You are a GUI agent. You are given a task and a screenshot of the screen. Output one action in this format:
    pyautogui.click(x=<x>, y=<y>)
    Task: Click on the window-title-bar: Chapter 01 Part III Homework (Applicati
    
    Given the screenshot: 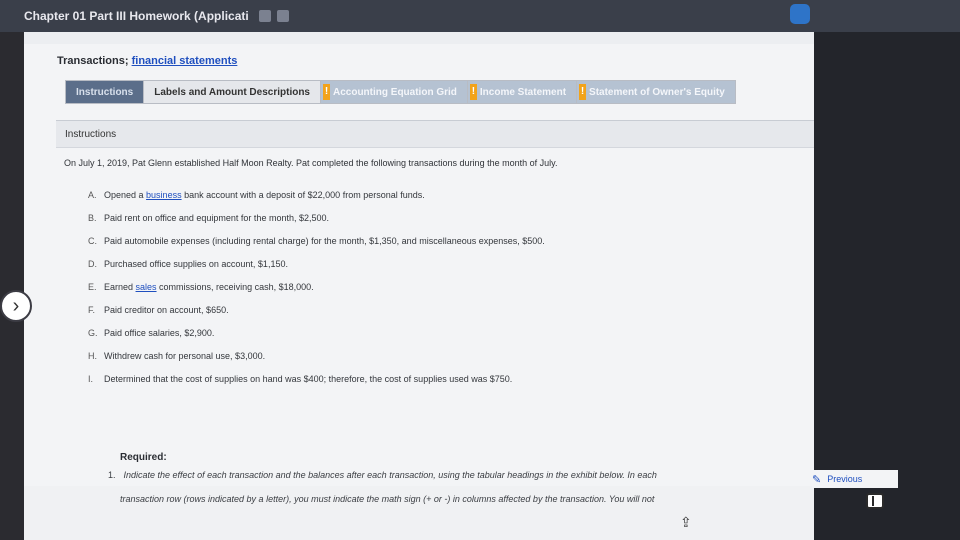 What is the action you would take?
    pyautogui.click(x=480, y=16)
    